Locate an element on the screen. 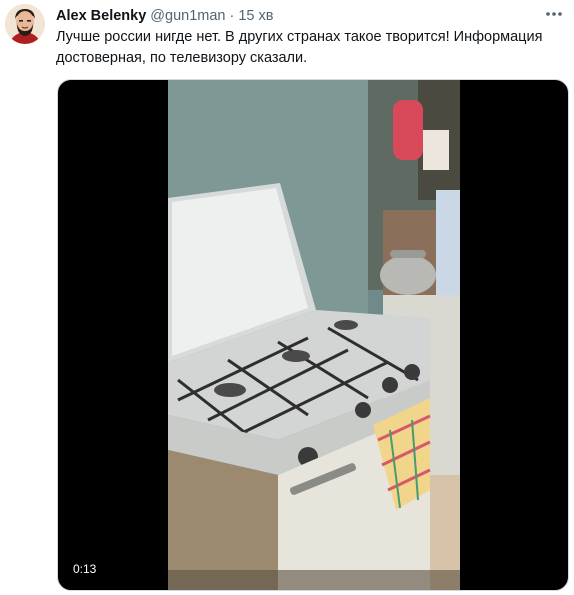  avatar is located at coordinates (25, 24).